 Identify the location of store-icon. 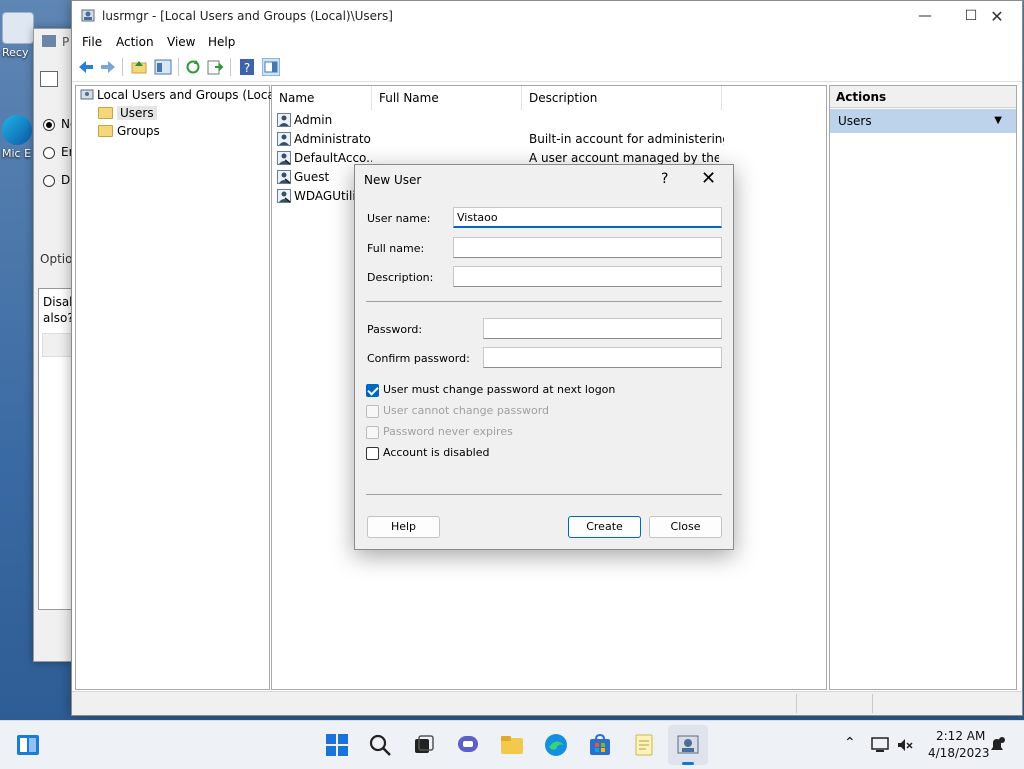
(600, 745).